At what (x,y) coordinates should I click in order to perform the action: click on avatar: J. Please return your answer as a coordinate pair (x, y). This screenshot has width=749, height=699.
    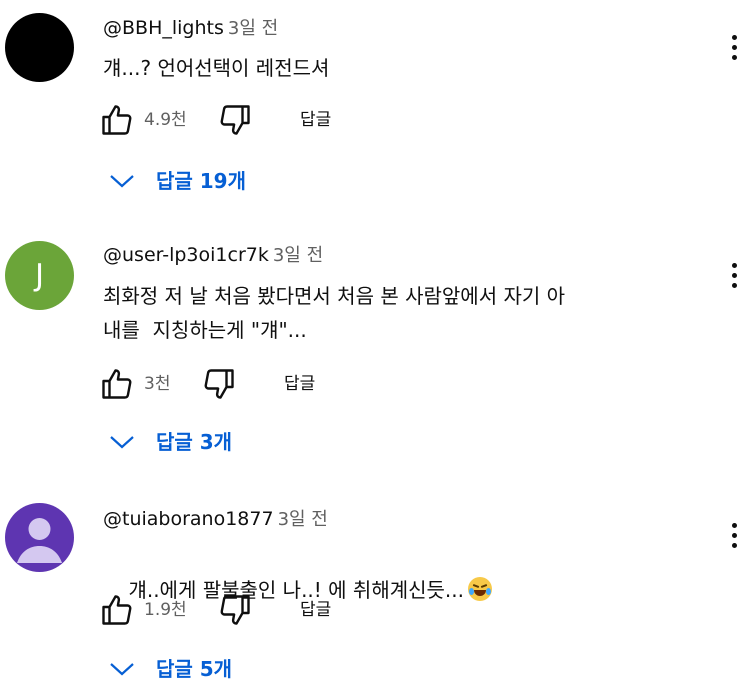
    Looking at the image, I should click on (39, 275).